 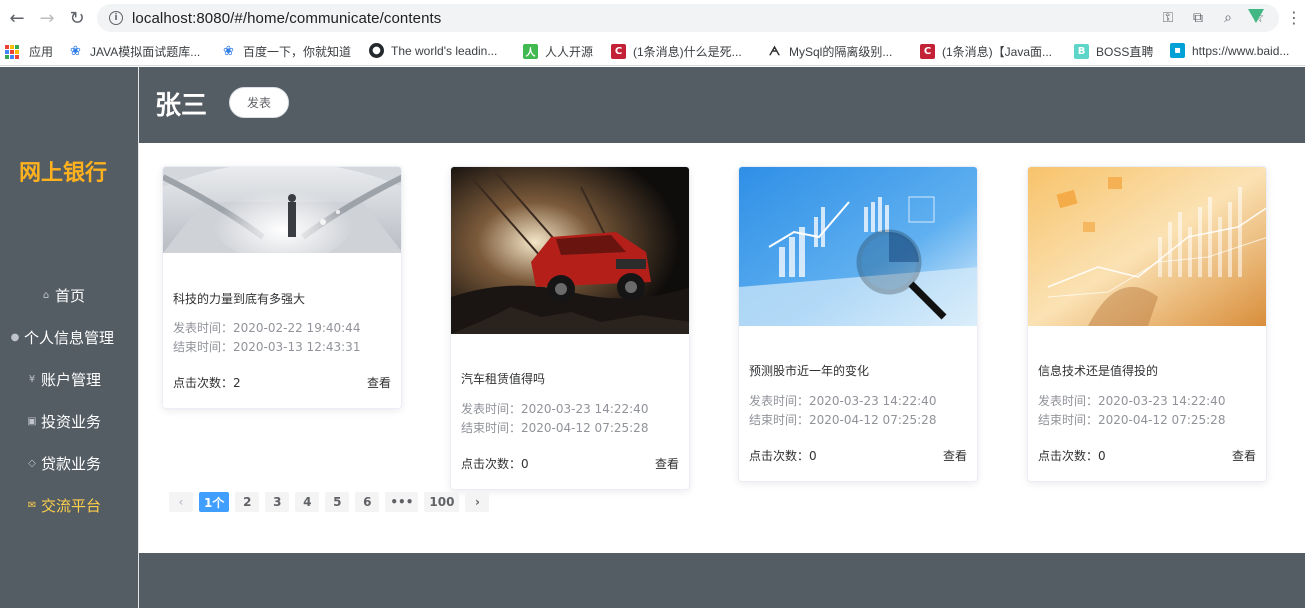 I want to click on sidebar-item-loan: ◇ 贷款业务, so click(x=69, y=463).